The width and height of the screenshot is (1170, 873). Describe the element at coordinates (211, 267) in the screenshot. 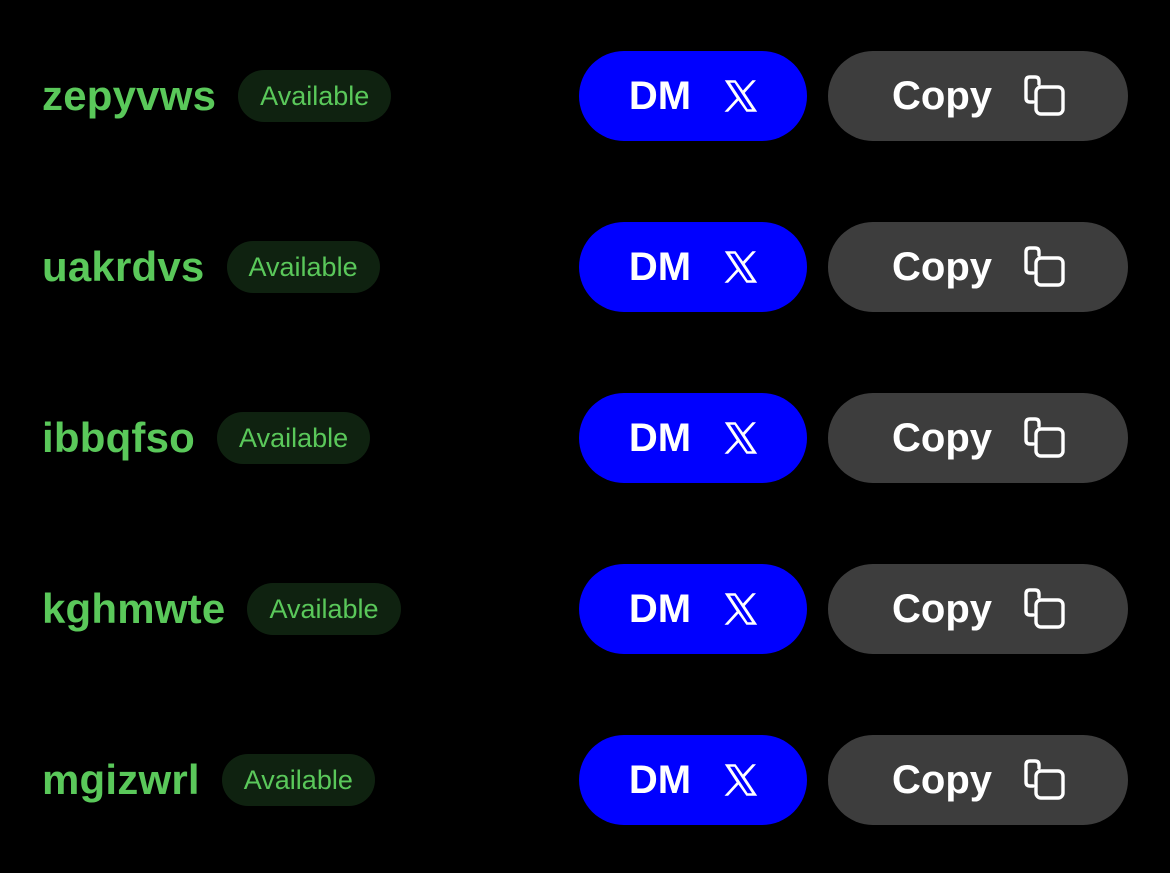

I see `username-group: uakrdvs Available` at that location.